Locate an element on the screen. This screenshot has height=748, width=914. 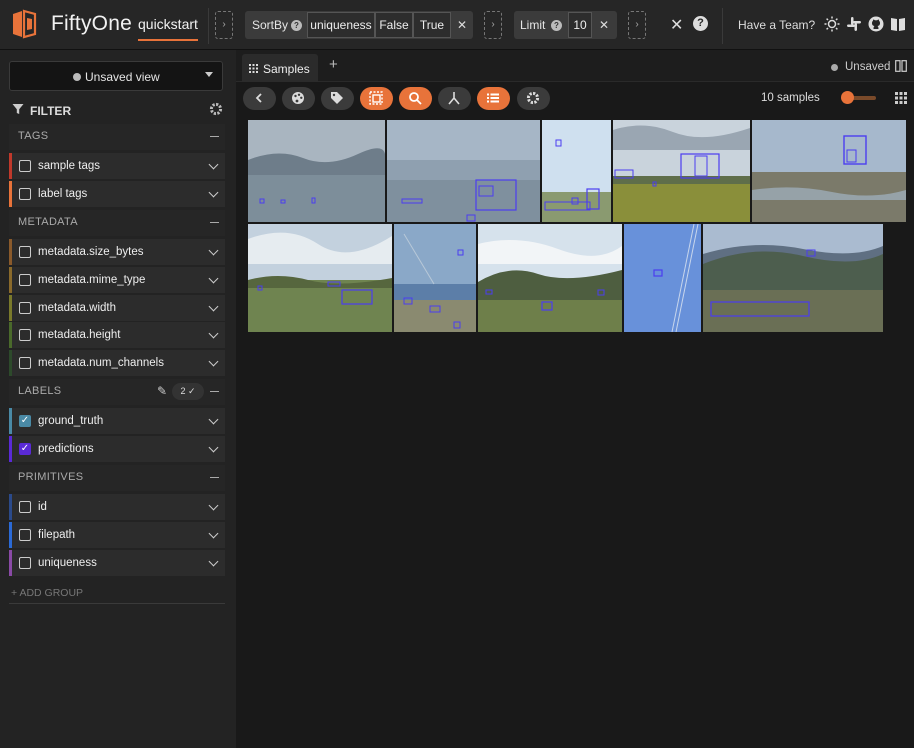
back-icon is located at coordinates (258, 98).